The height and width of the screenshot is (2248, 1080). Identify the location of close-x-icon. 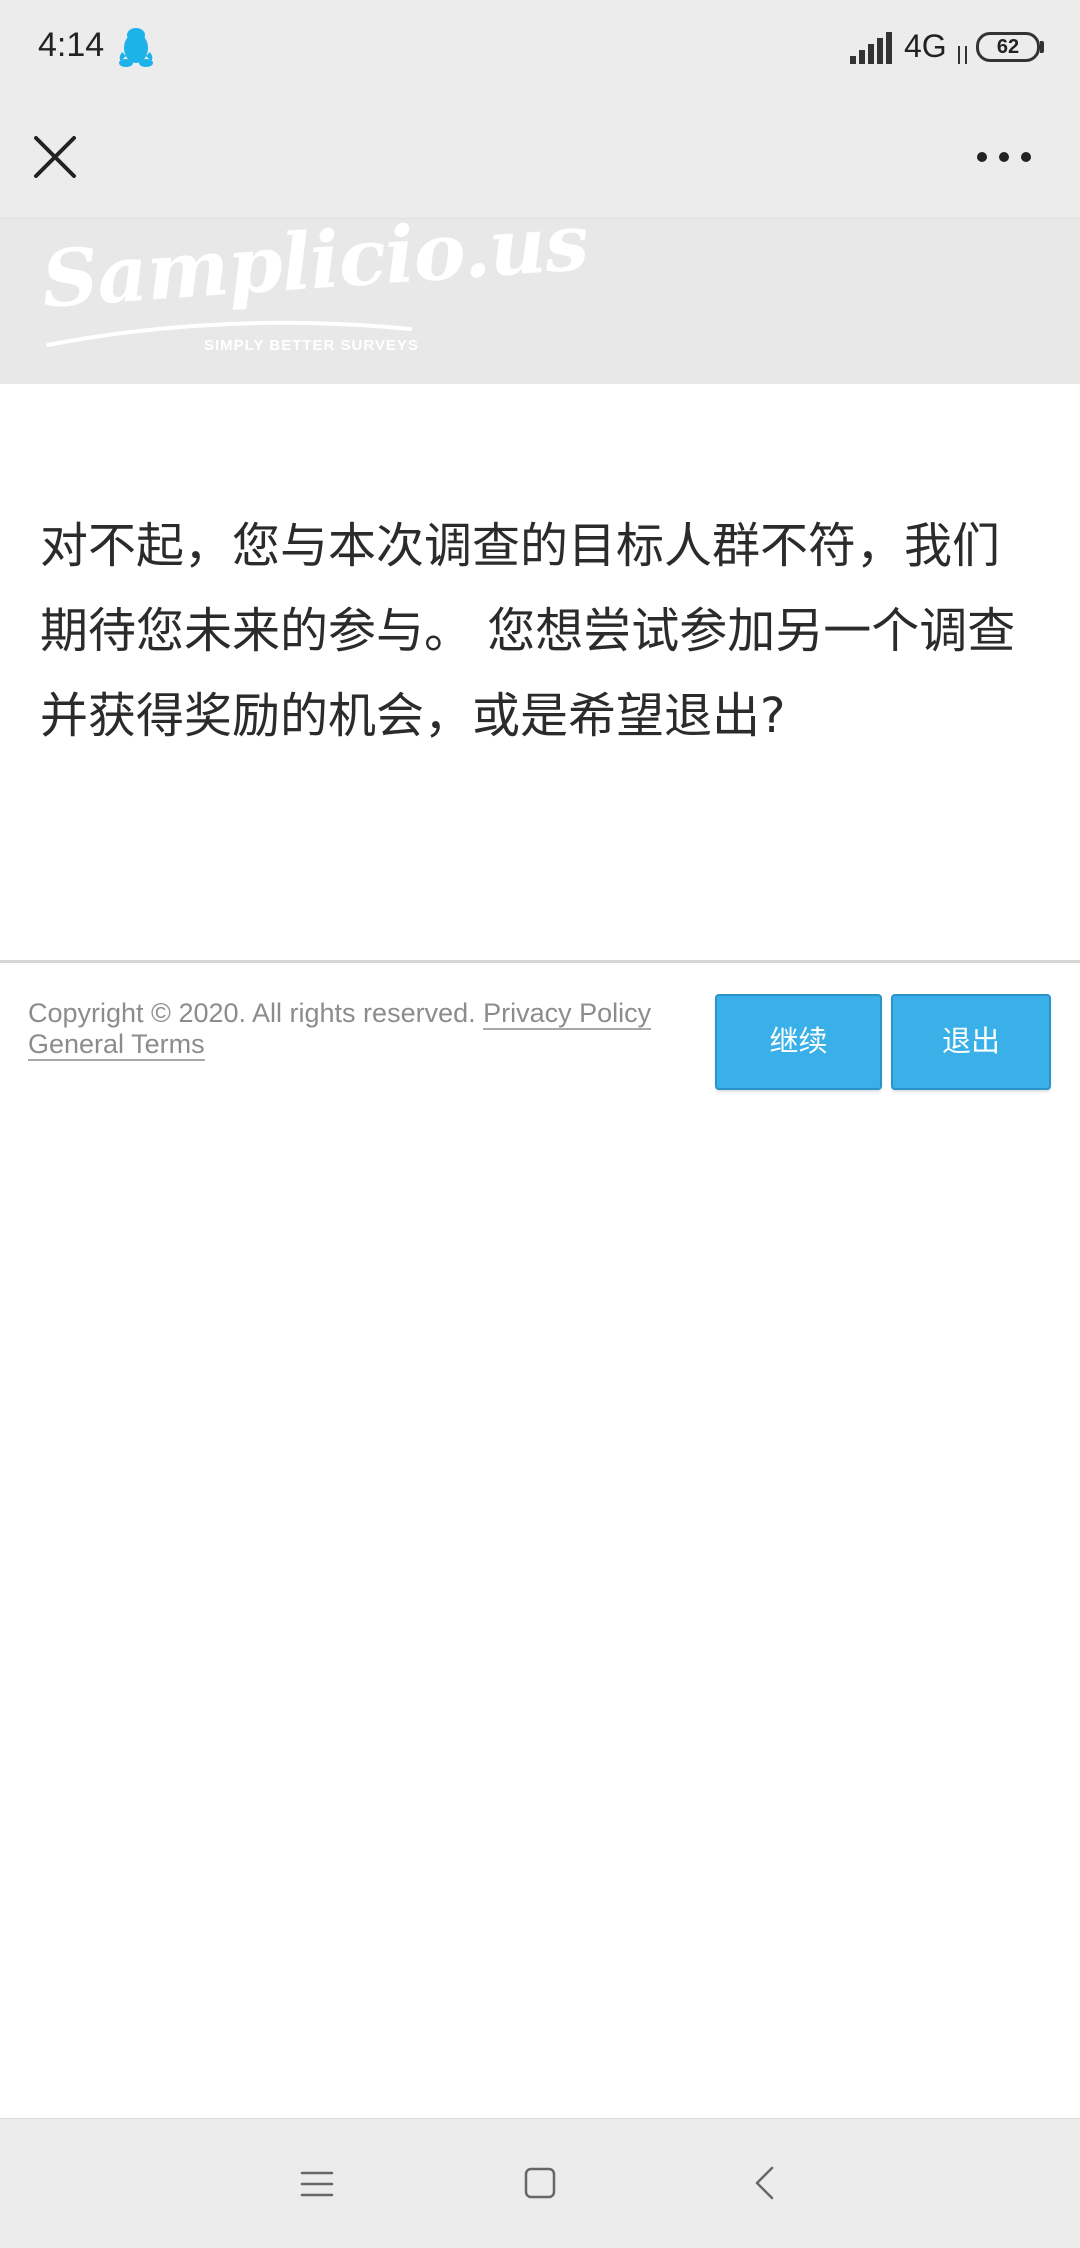
(55, 157).